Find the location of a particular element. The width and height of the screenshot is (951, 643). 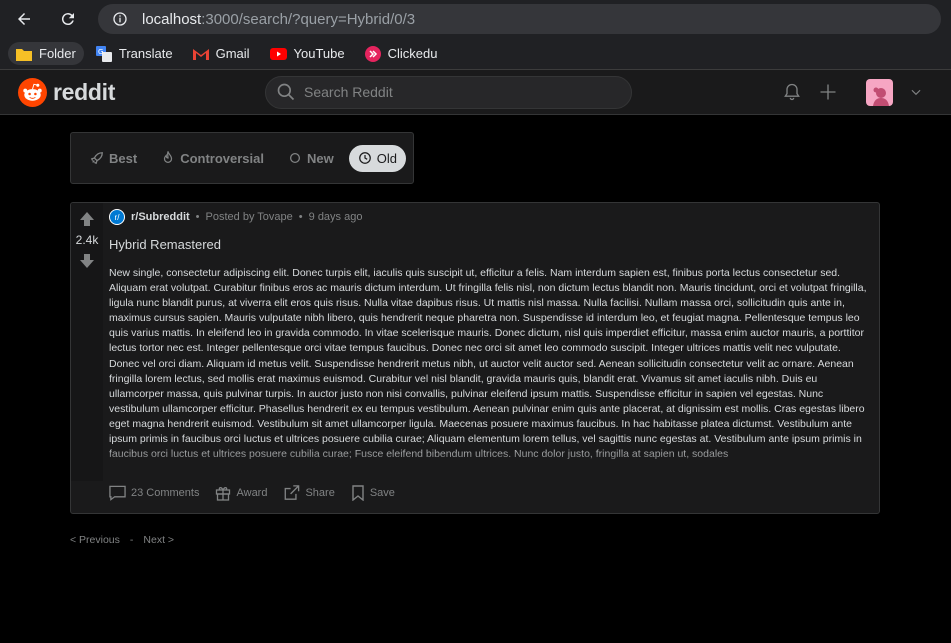

plus-icon is located at coordinates (828, 92).